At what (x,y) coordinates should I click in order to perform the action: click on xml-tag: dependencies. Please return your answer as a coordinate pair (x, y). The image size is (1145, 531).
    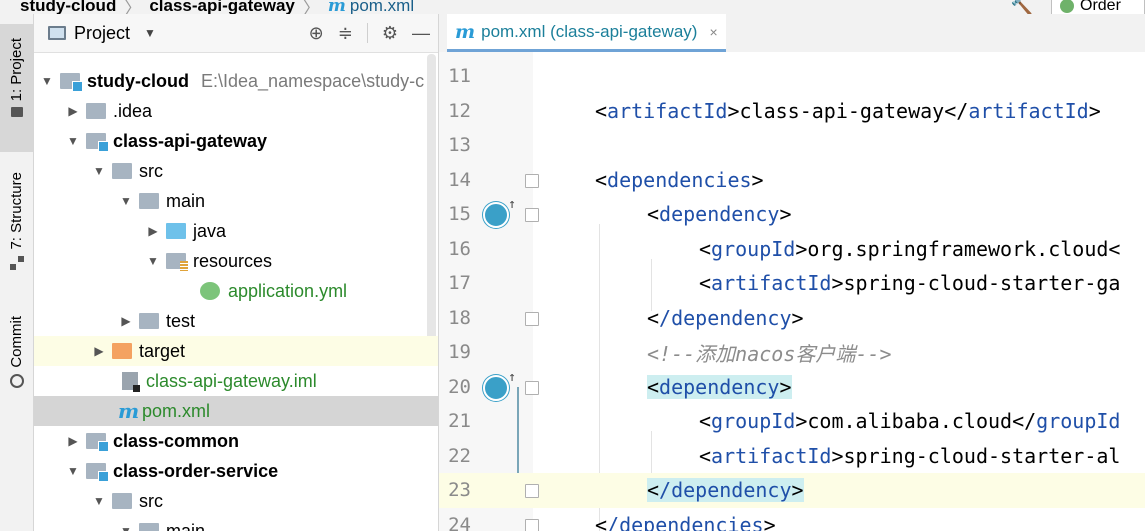
    Looking at the image, I should click on (679, 179).